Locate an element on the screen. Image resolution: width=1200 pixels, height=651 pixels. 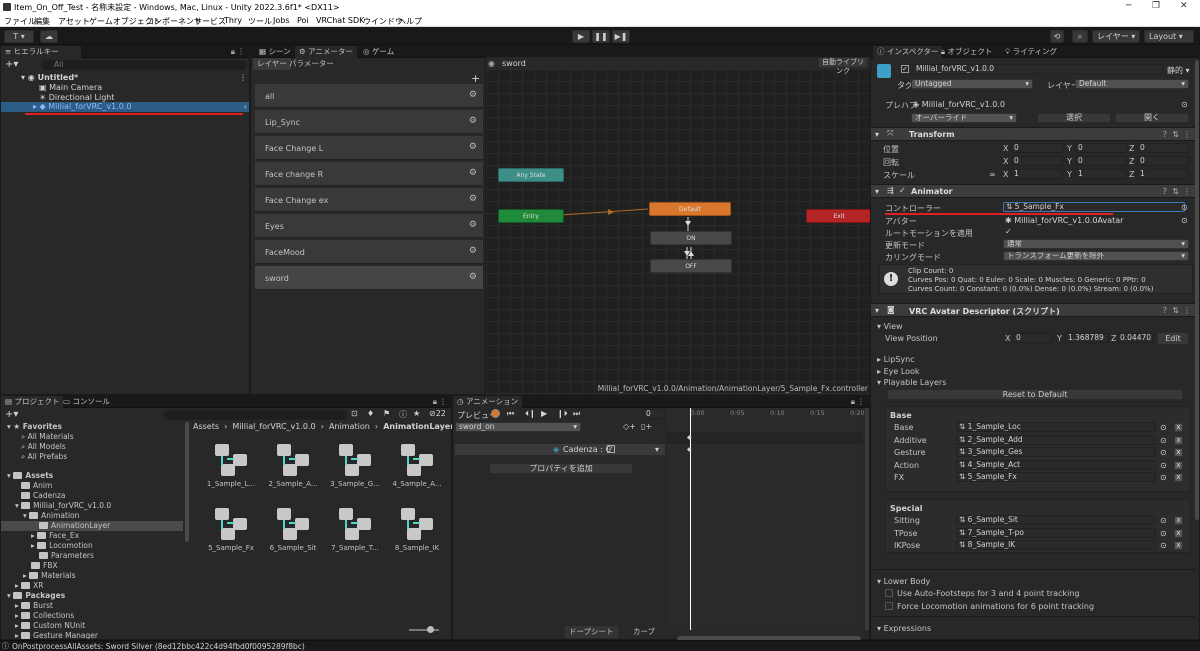
view-pos-y: 1.368789 is located at coordinates (1087, 338).